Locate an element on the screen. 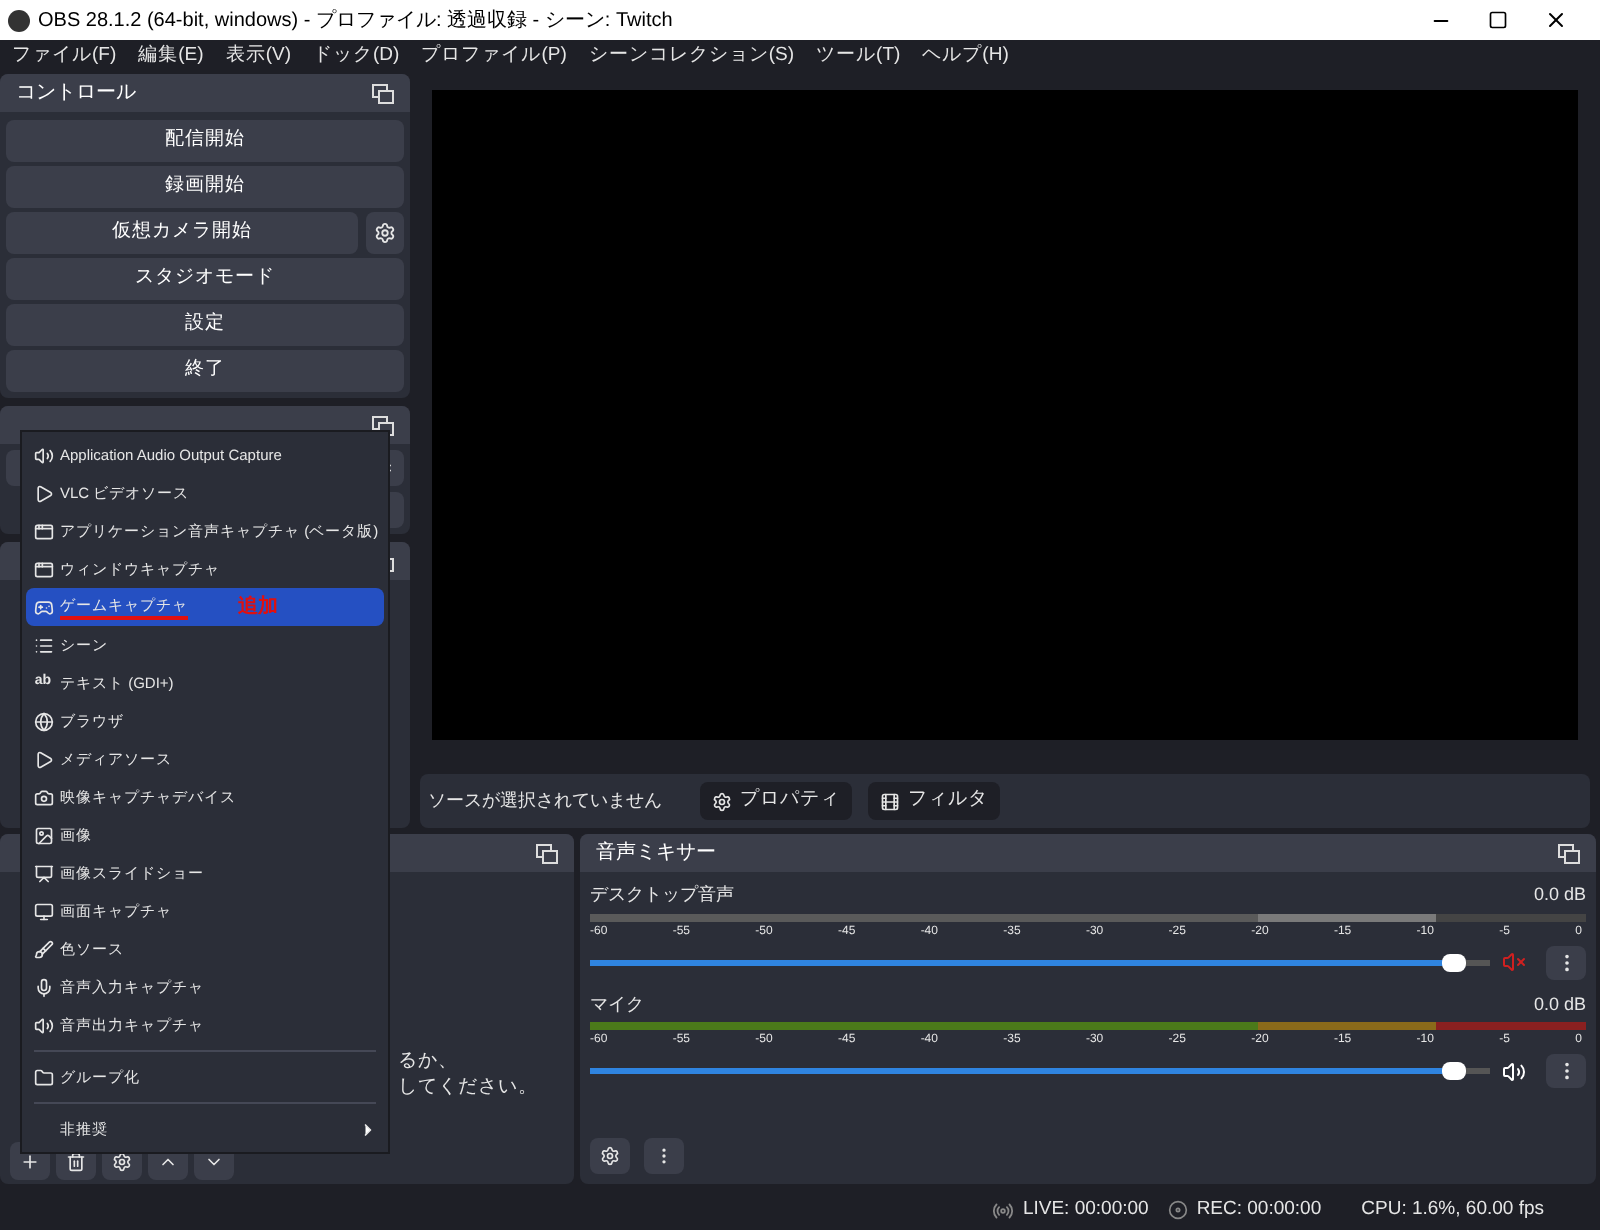  menu-item: ヘルプ(H) is located at coordinates (965, 57).